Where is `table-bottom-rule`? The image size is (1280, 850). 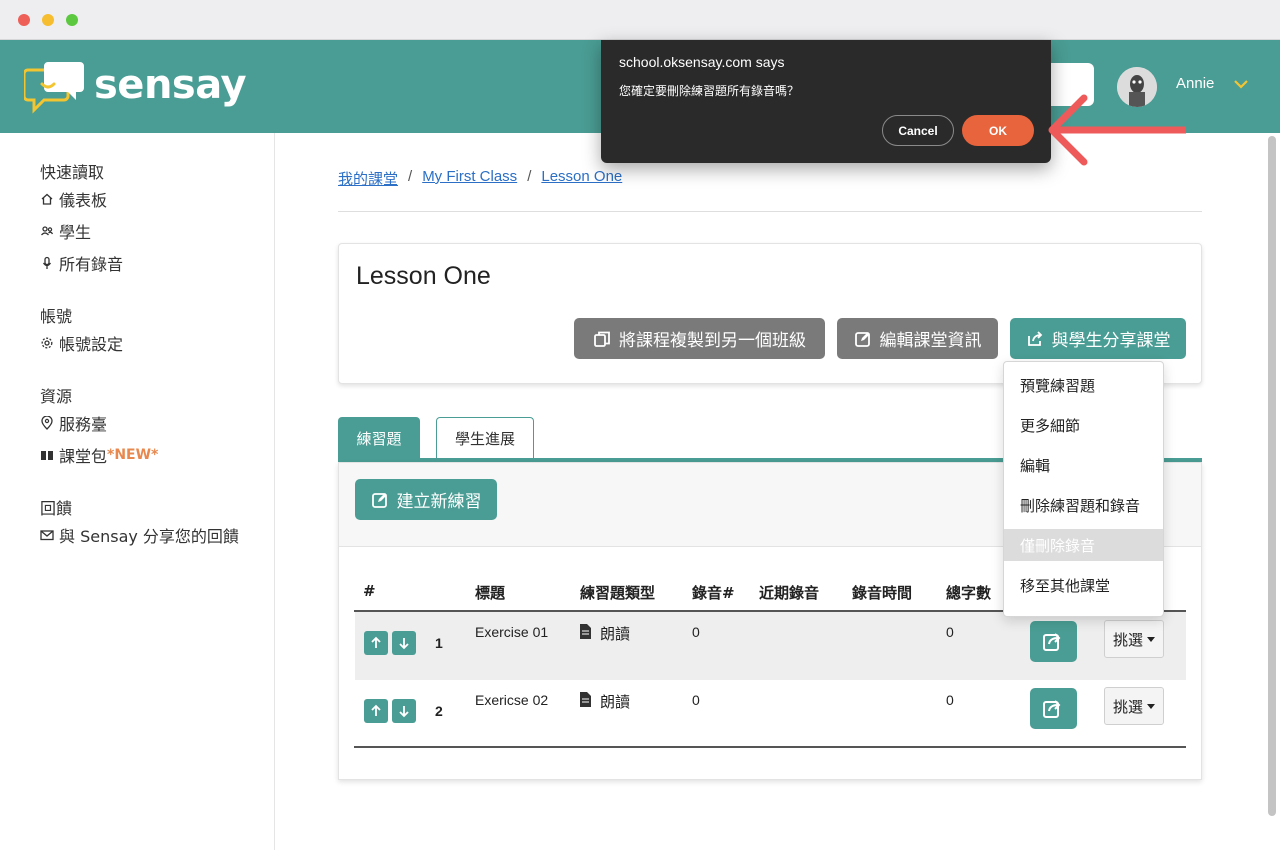
table-bottom-rule is located at coordinates (770, 747).